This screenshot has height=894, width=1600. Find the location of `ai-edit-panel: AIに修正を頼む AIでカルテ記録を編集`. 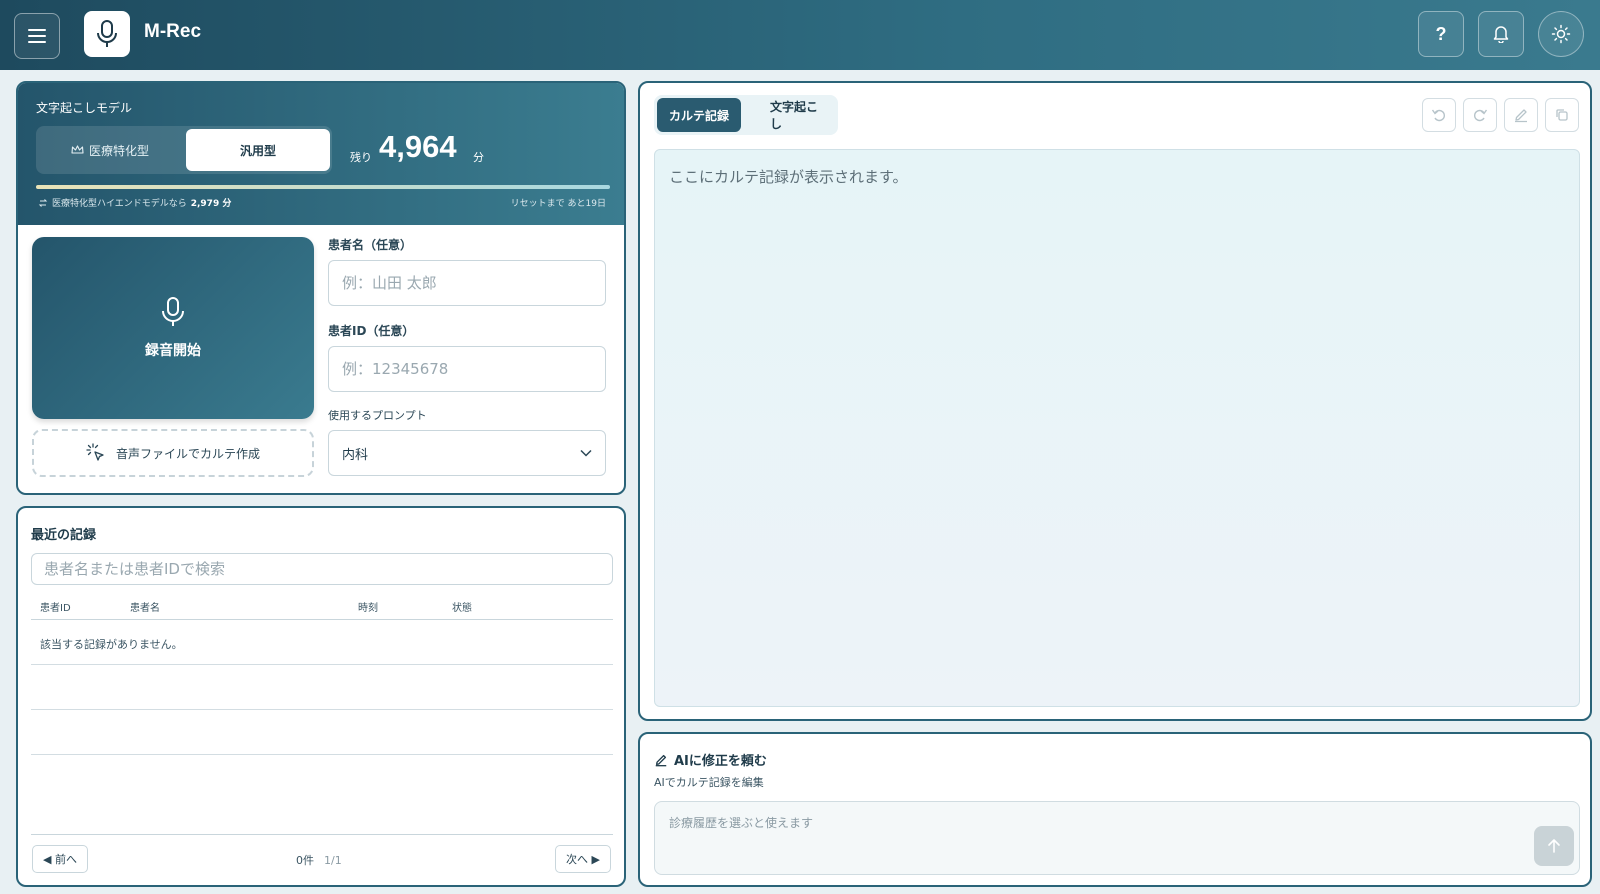

ai-edit-panel: AIに修正を頼む AIでカルテ記録を編集 is located at coordinates (1115, 809).